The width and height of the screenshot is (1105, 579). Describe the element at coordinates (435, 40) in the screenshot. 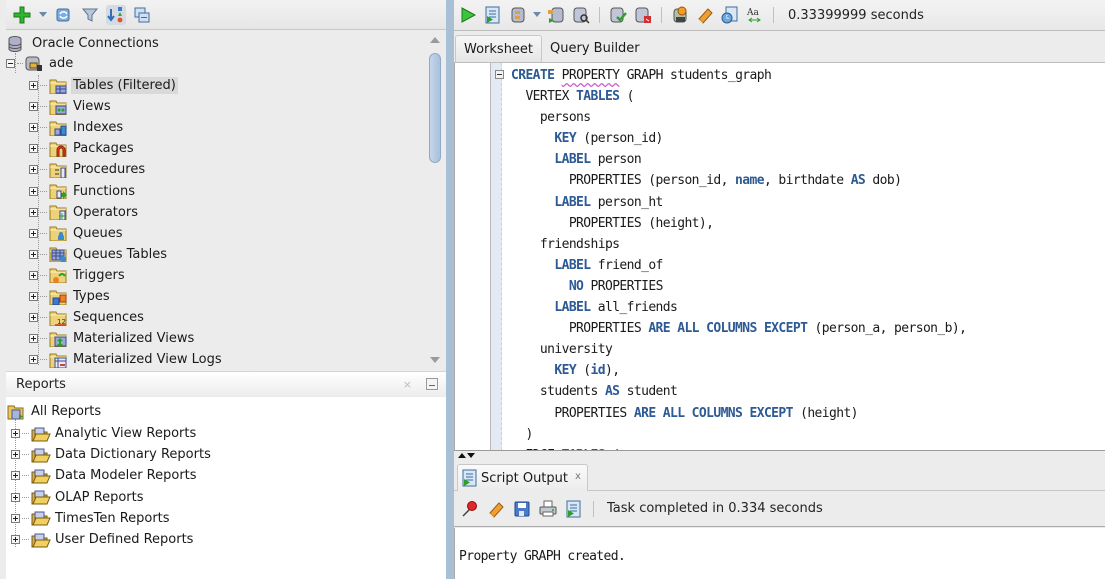

I see `scroll-up-arrow` at that location.